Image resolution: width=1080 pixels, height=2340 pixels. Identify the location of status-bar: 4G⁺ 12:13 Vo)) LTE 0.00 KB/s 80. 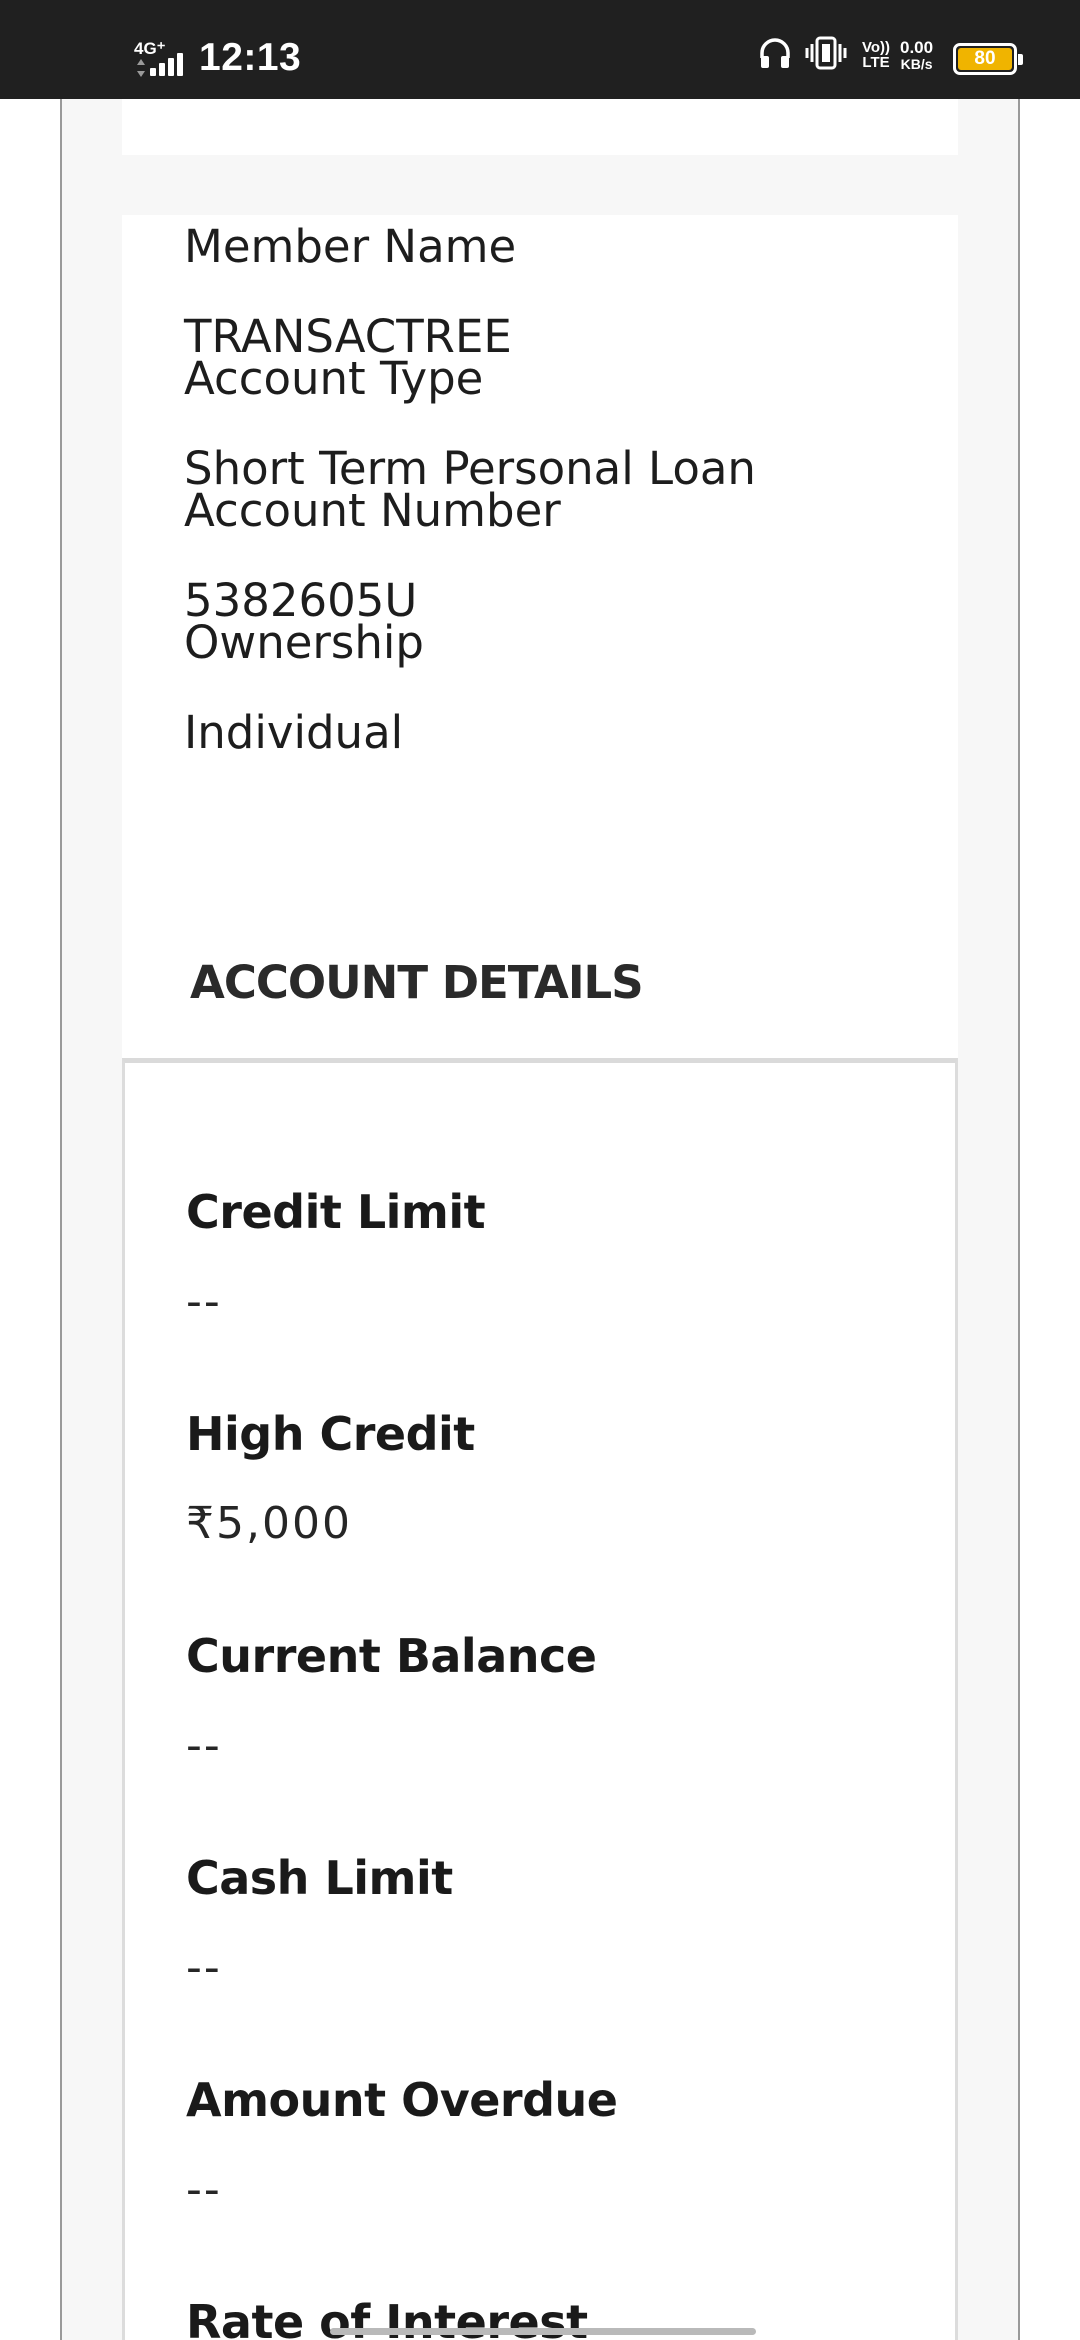
(540, 49).